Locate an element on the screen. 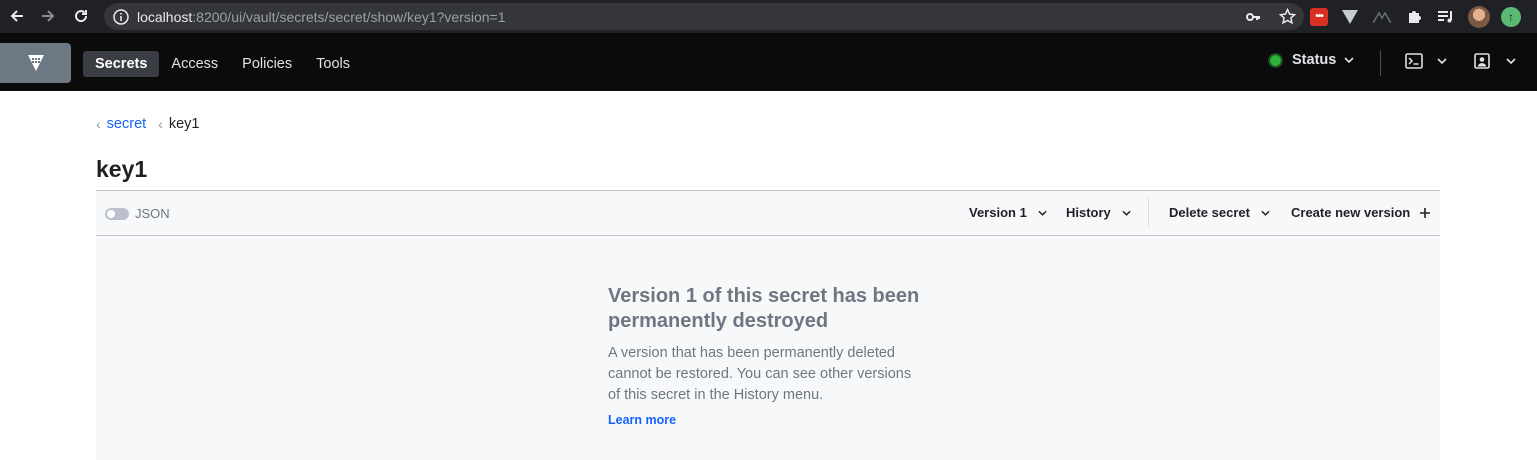  console-button is located at coordinates (1426, 61).